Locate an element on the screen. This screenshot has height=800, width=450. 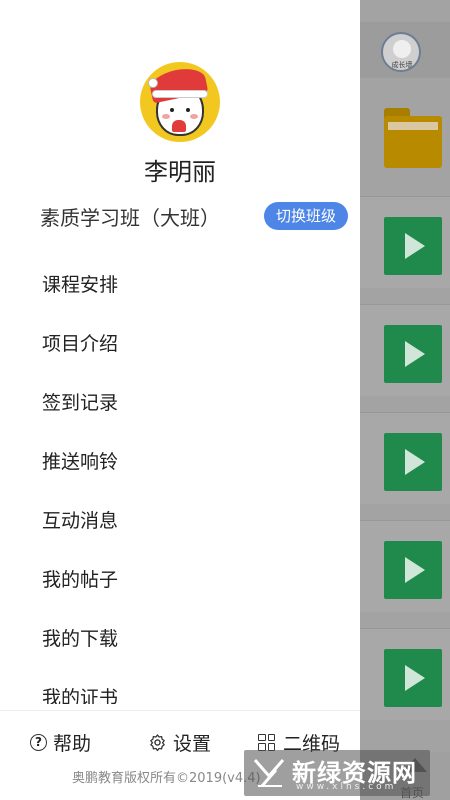
watermark: 新绿资源网 www.xlhs.com is located at coordinates (337, 773).